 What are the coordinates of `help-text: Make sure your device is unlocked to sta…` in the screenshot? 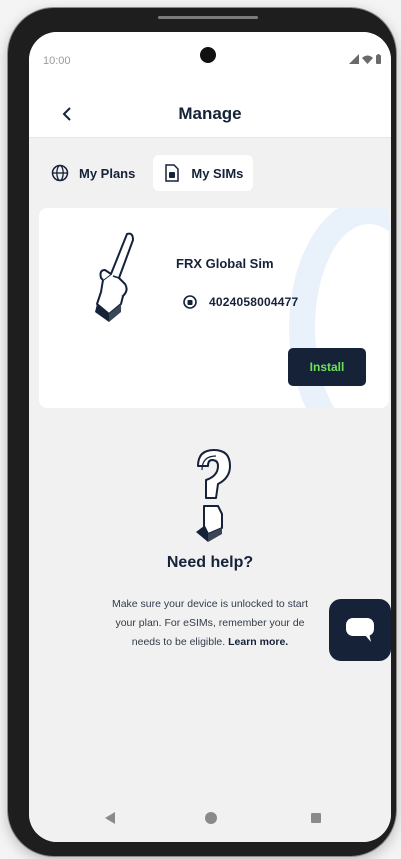 It's located at (210, 623).